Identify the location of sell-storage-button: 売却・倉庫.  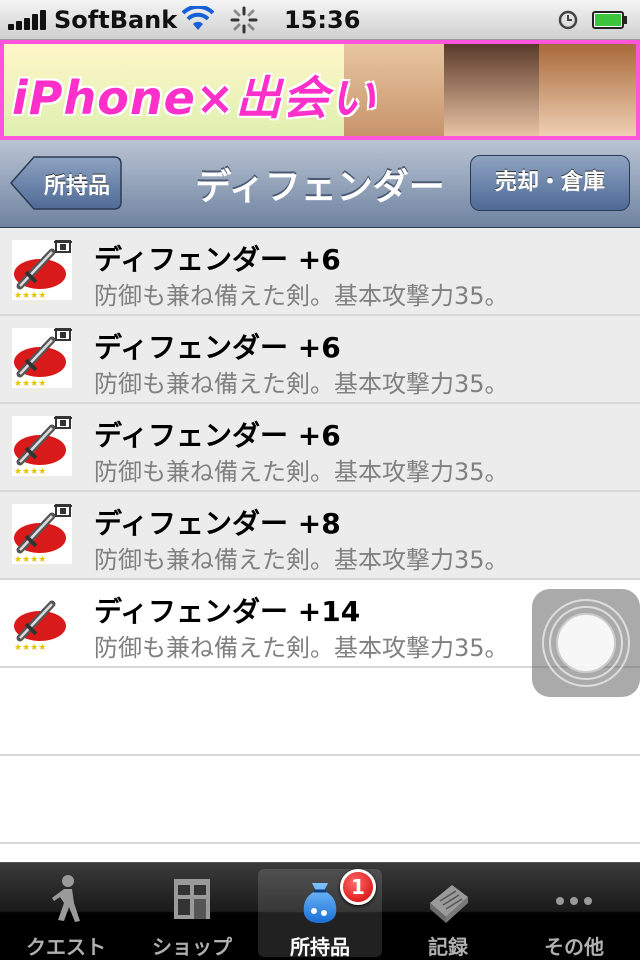
(550, 183).